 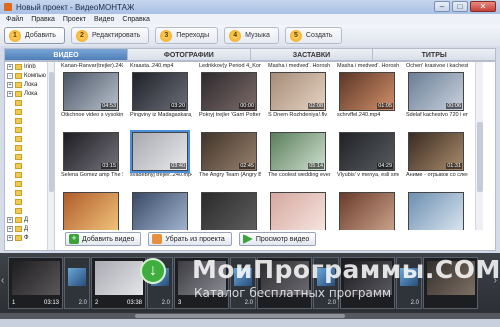 What do you see at coordinates (480, 157) in the screenshot?
I see `grid-scroll-thumb` at bounding box center [480, 157].